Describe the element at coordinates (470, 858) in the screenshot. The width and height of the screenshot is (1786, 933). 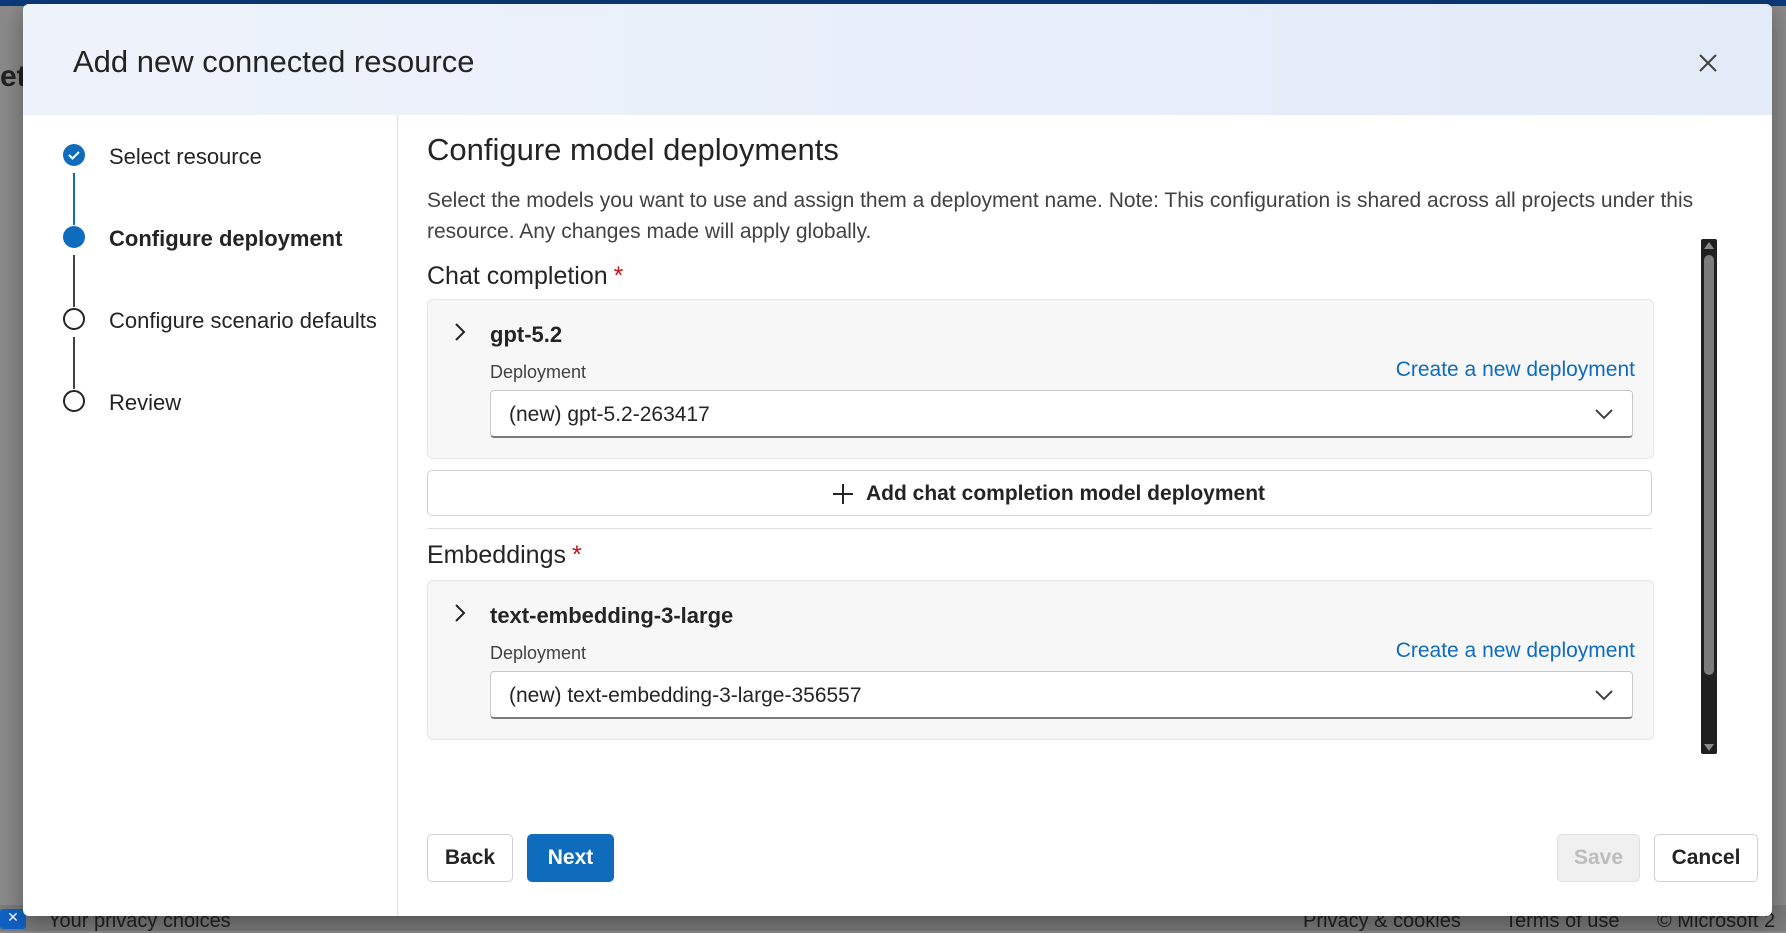
I see `back-button: Back` at that location.